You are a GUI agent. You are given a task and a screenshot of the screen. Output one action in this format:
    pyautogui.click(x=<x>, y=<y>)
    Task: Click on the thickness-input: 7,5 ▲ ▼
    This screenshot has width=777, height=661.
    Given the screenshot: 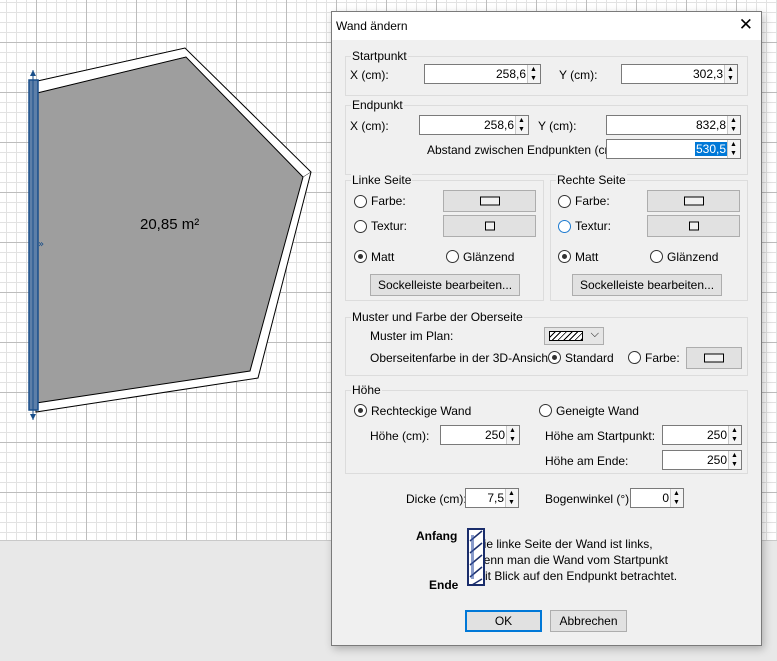 What is the action you would take?
    pyautogui.click(x=492, y=498)
    